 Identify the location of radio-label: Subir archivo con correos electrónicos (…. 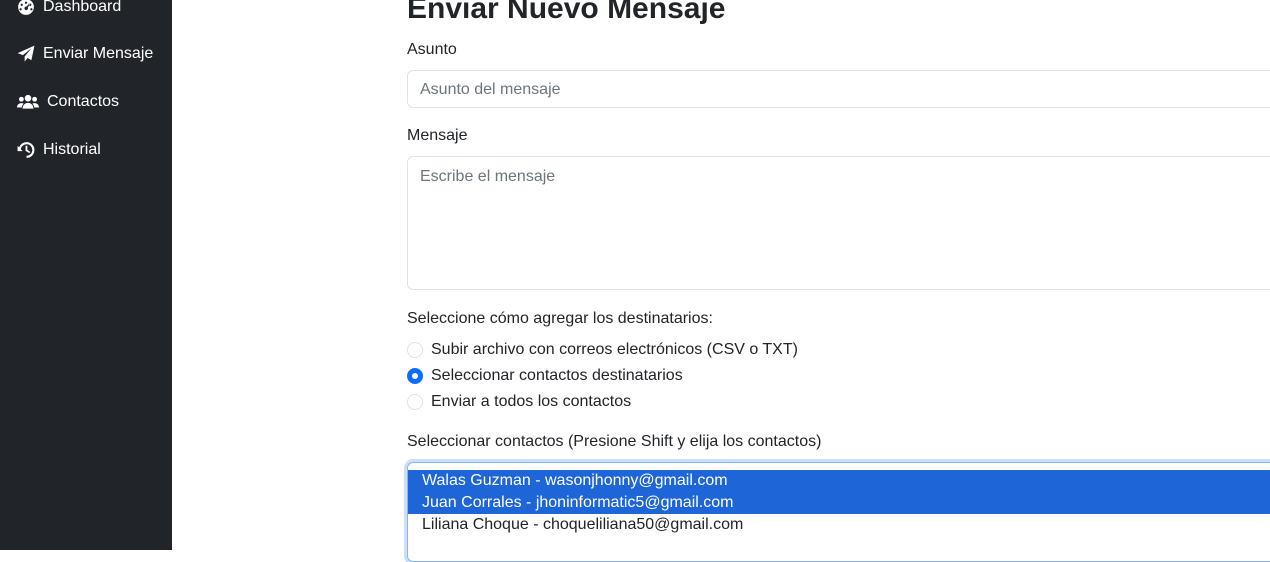
(614, 349).